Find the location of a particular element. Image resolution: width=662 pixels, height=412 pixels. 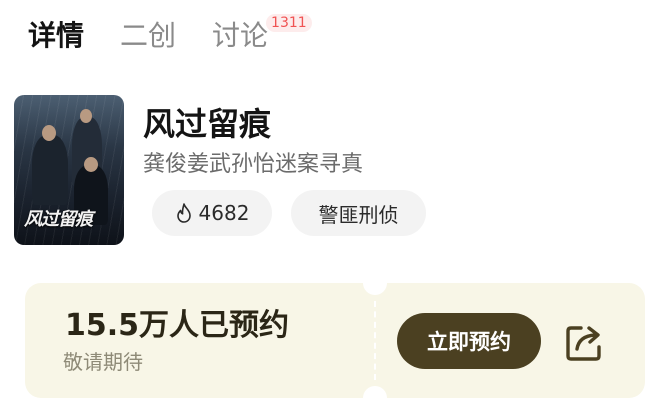

tab-discussion: 讨论 1311 is located at coordinates (262, 35).